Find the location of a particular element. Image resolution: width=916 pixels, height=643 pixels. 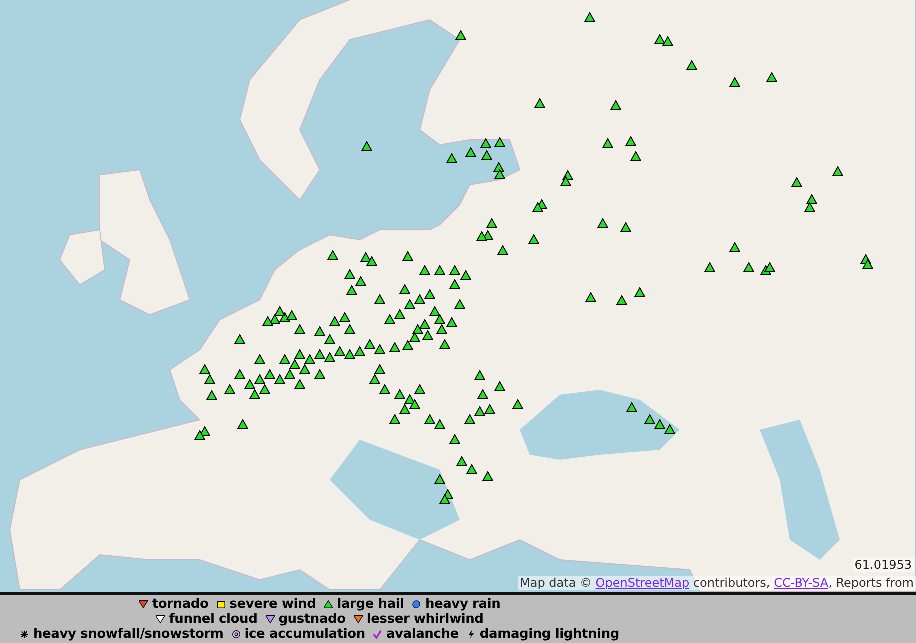

legend-label: large hail is located at coordinates (370, 604).